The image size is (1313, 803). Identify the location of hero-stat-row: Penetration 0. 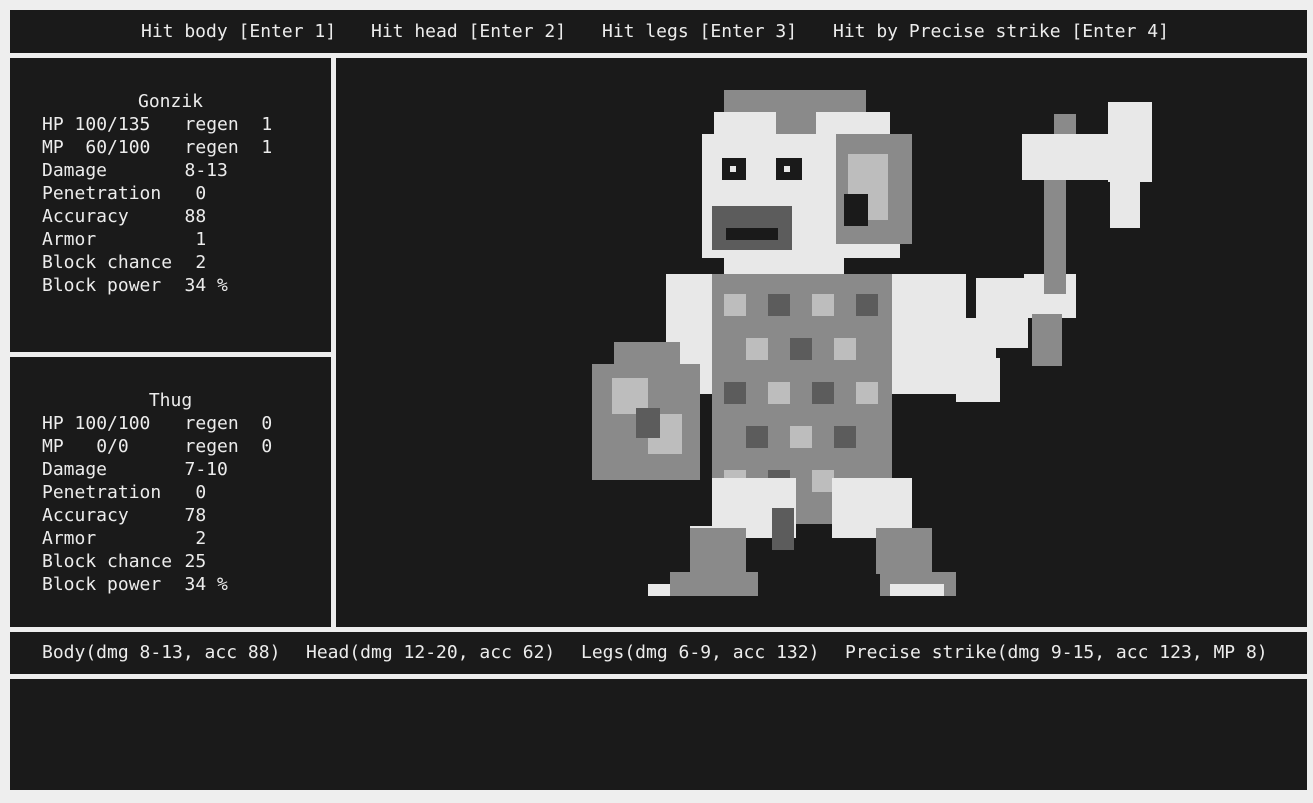
(124, 193).